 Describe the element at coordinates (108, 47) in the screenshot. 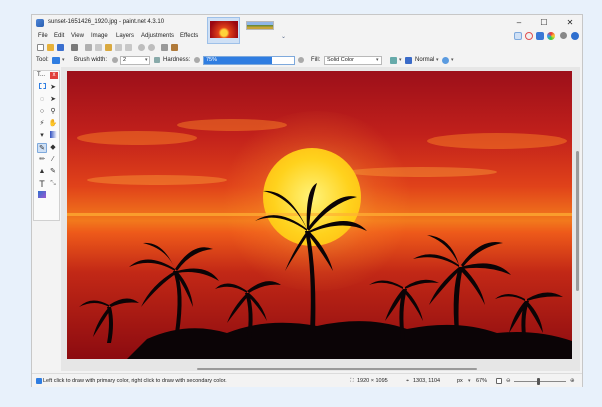

I see `paste-icon` at that location.